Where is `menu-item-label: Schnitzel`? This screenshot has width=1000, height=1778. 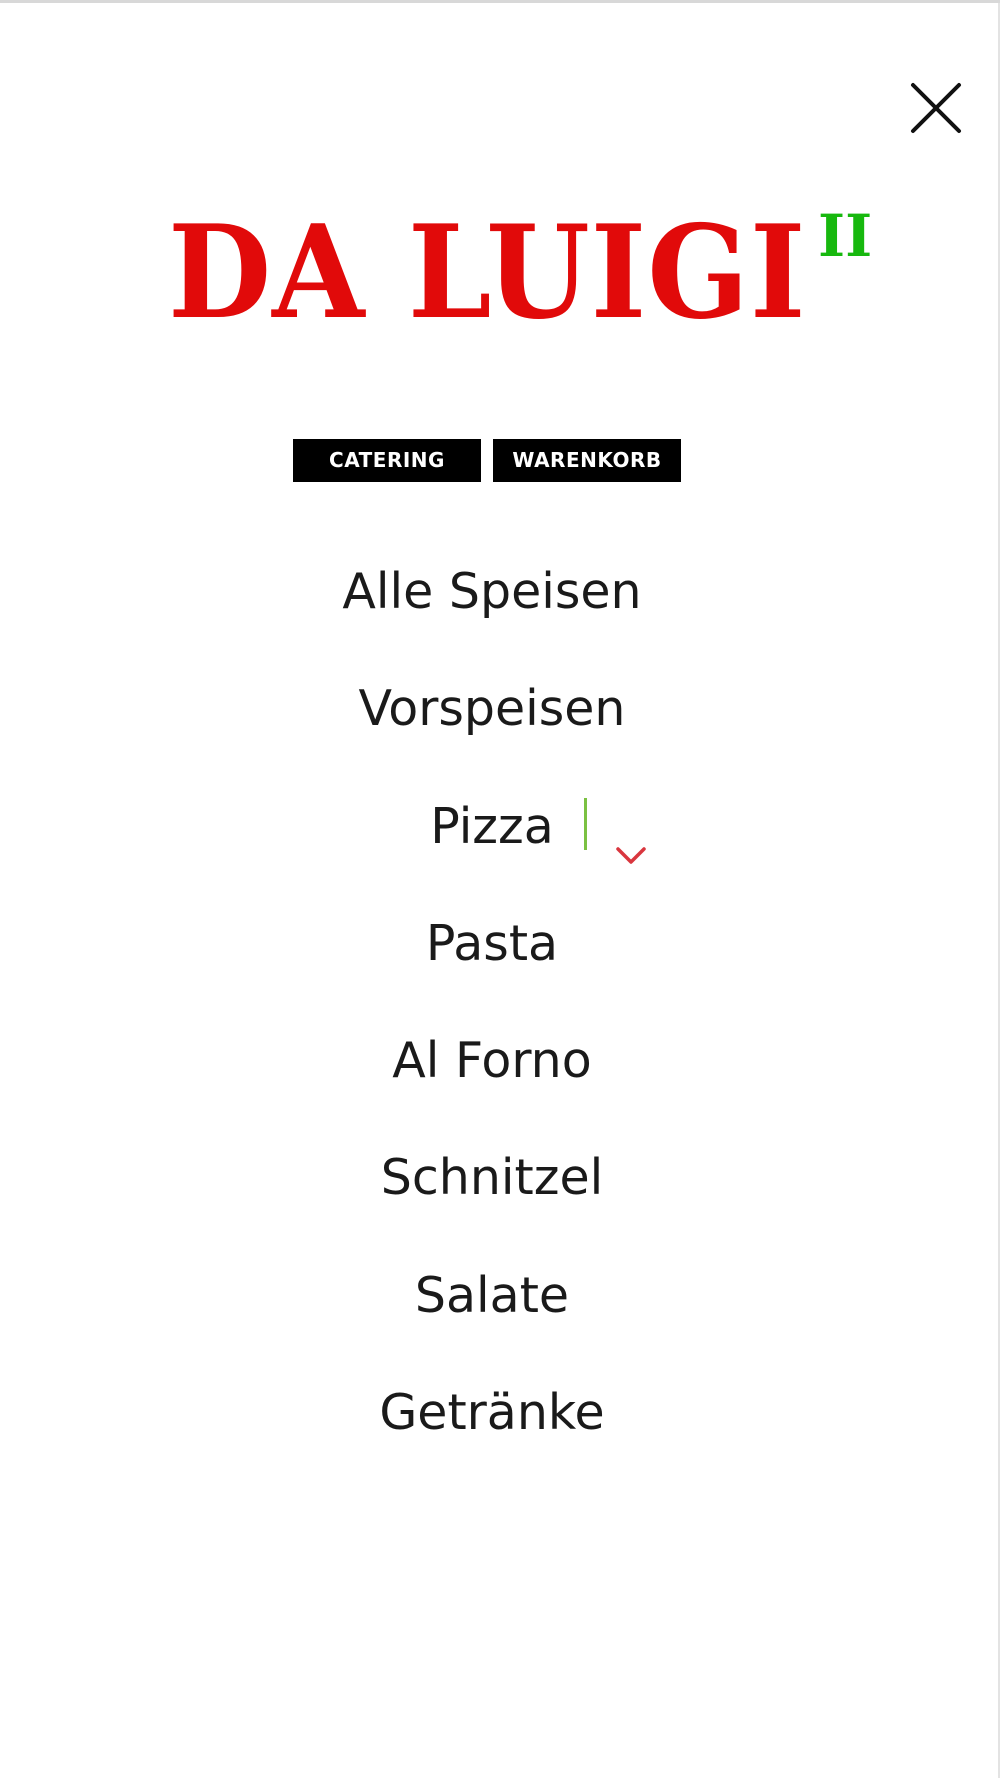 menu-item-label: Schnitzel is located at coordinates (492, 1178).